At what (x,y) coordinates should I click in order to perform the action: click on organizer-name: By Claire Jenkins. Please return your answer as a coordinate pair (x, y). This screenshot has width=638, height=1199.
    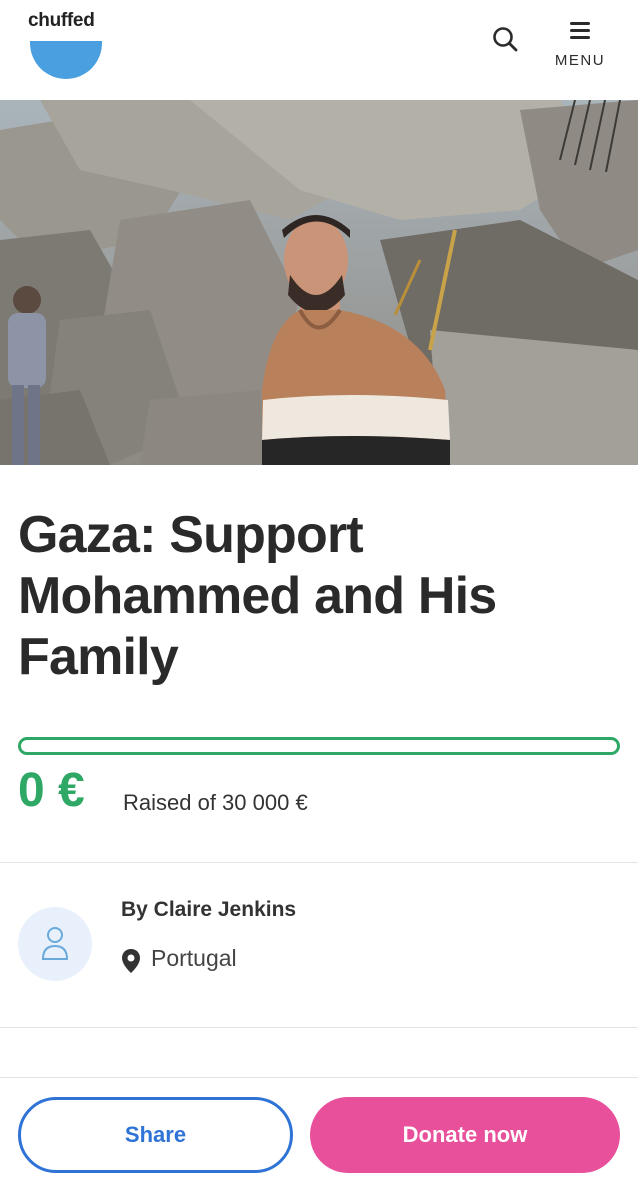
    Looking at the image, I should click on (208, 910).